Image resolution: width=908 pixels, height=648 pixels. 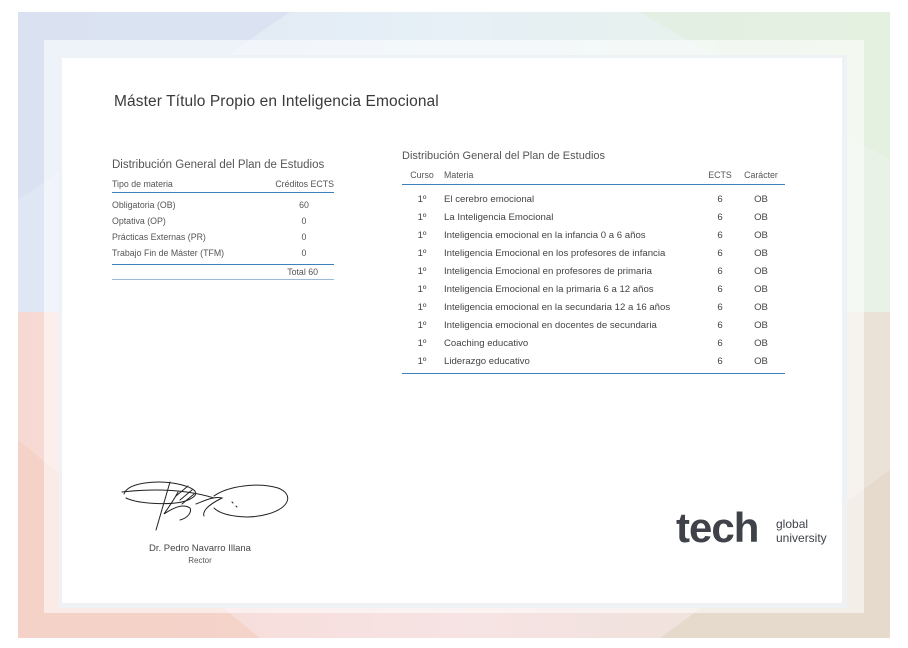 What do you see at coordinates (459, 175) in the screenshot?
I see `col-subject: Materia` at bounding box center [459, 175].